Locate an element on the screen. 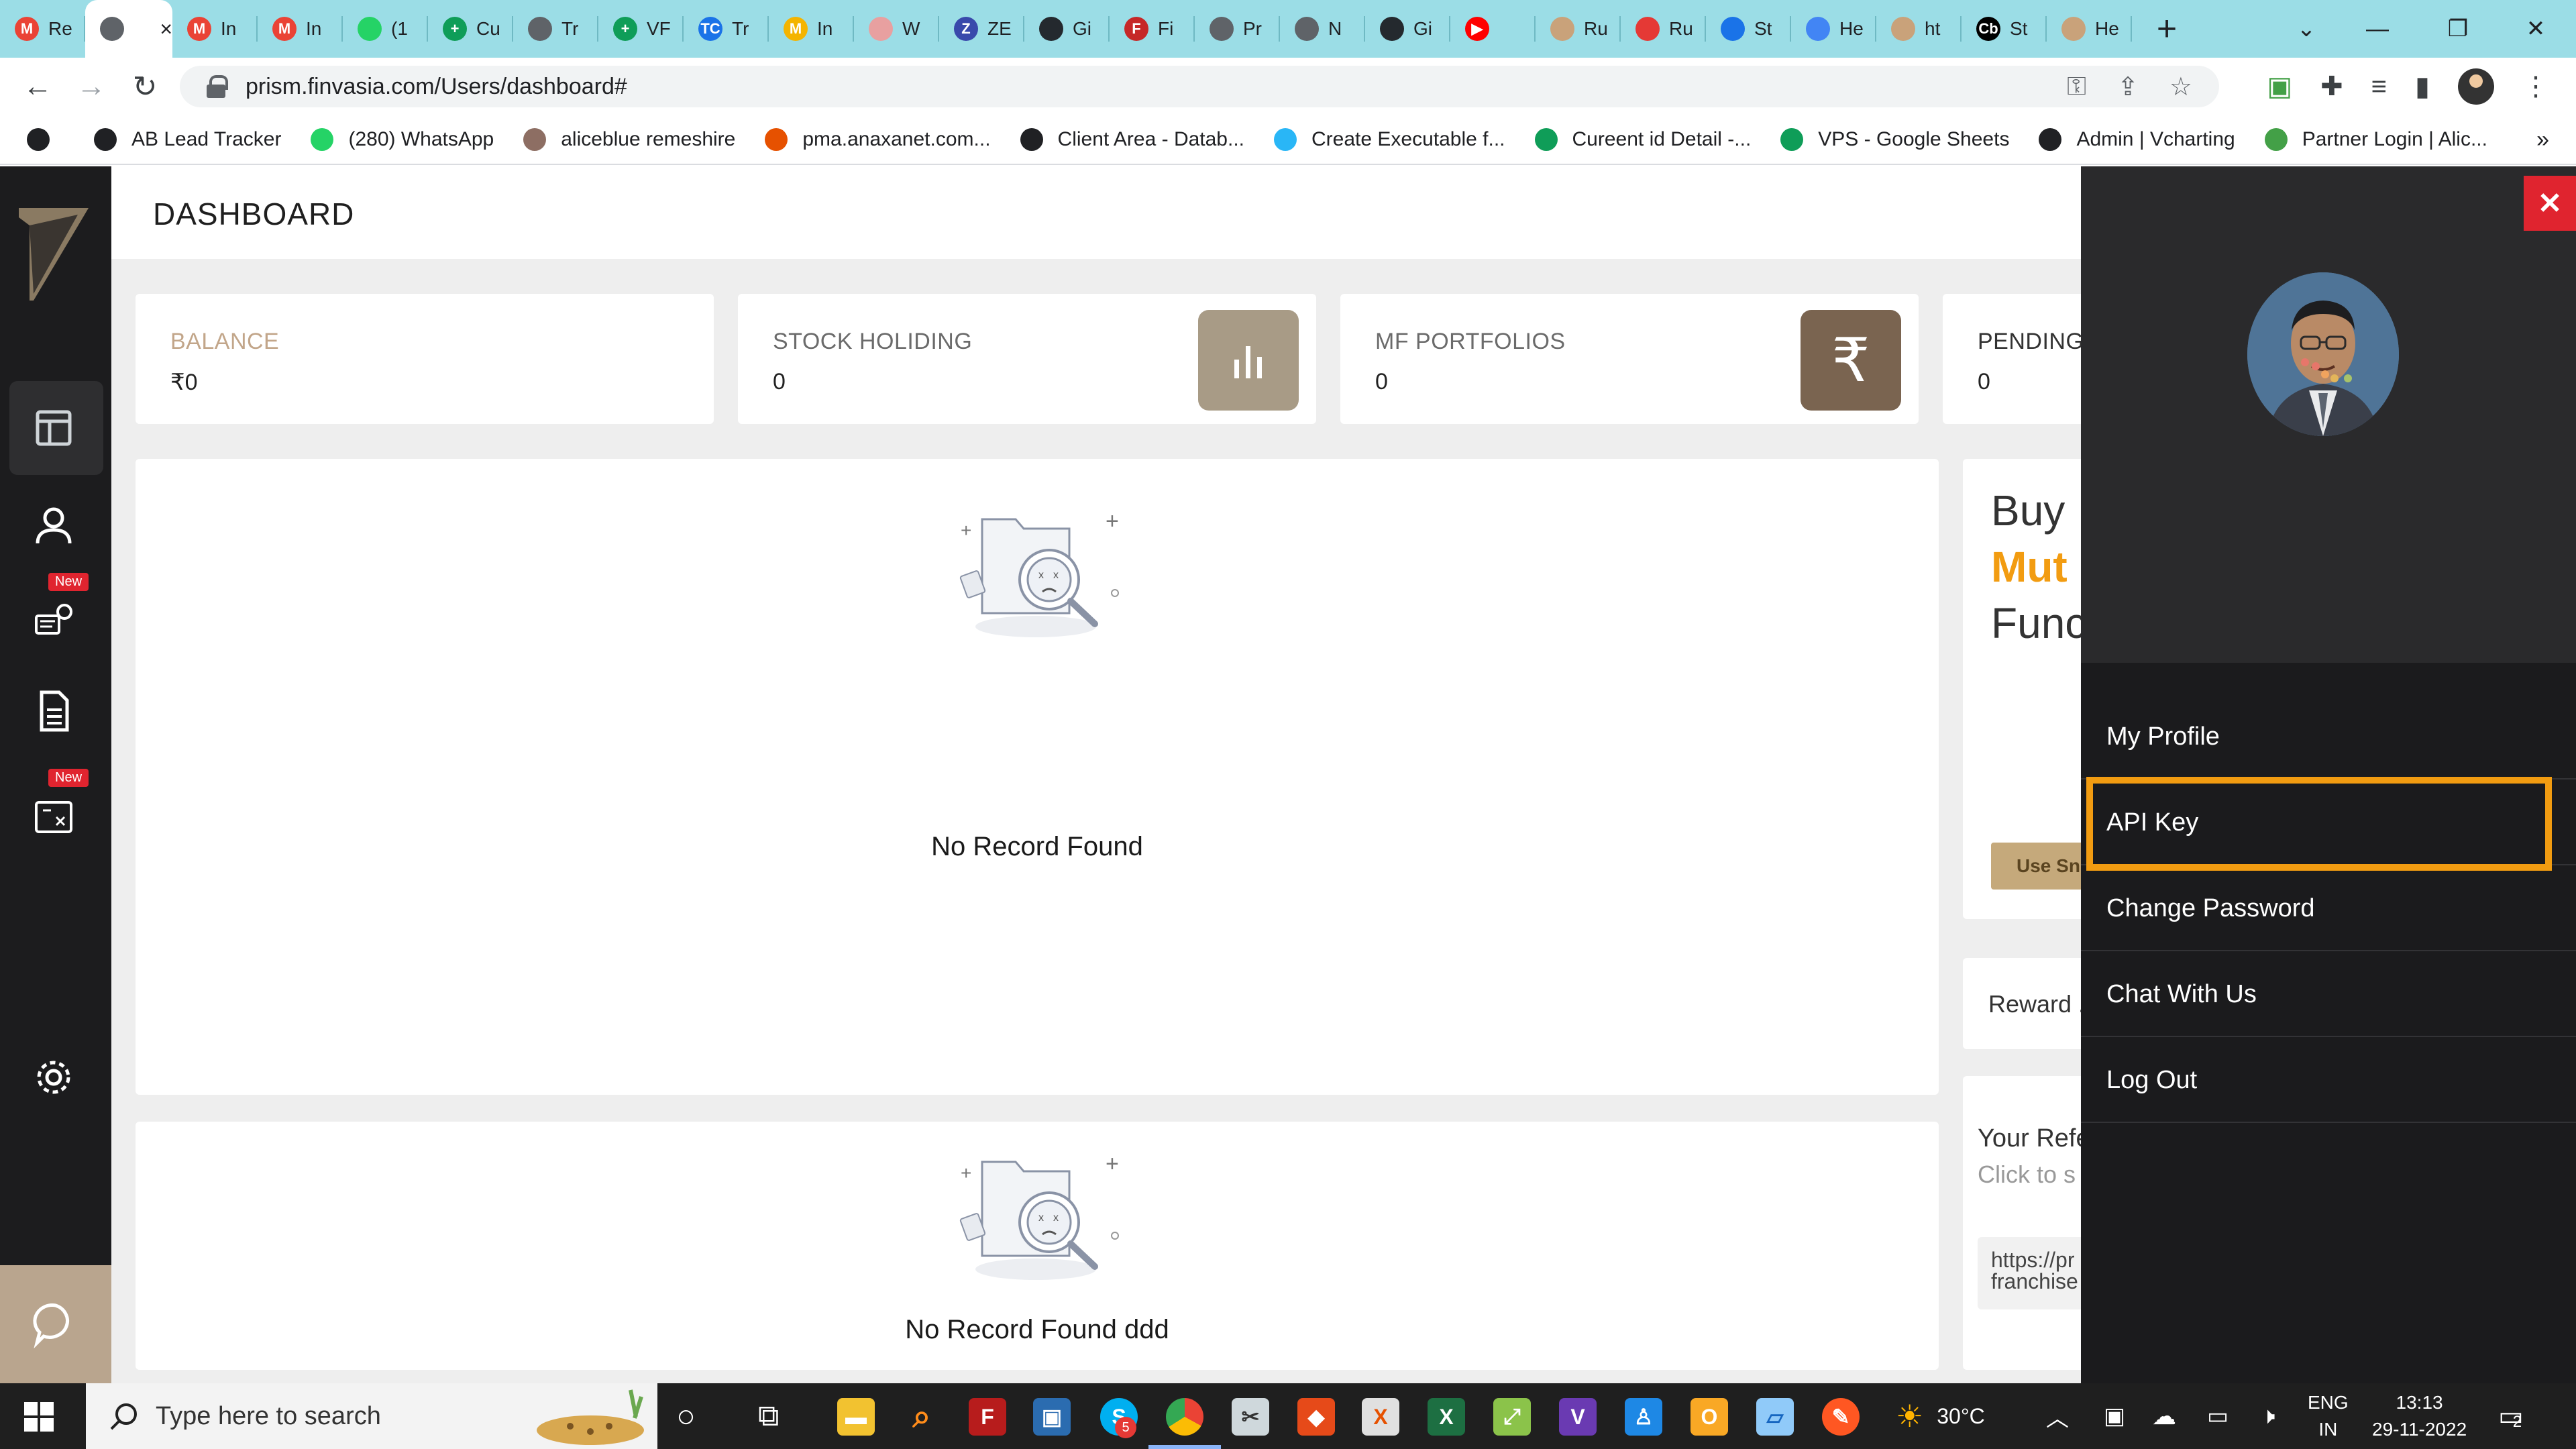 This screenshot has height=1449, width=2576. minimize-button: — is located at coordinates (2377, 29).